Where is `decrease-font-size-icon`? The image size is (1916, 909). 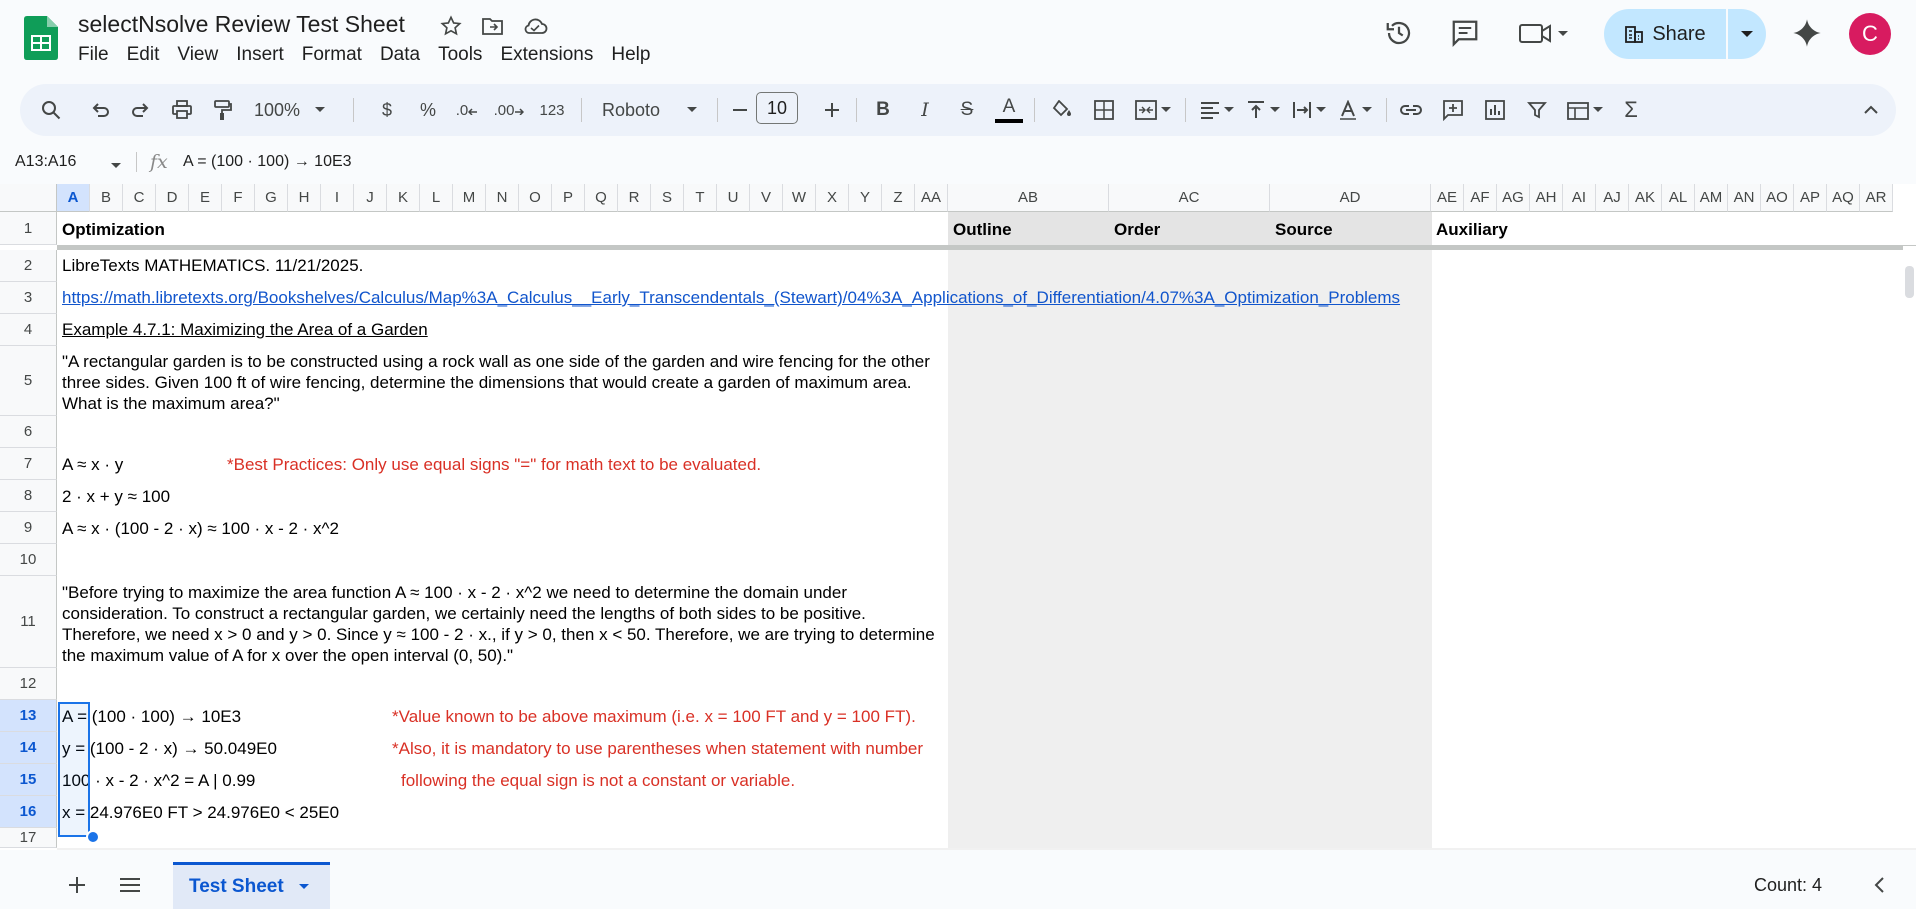 decrease-font-size-icon is located at coordinates (740, 110).